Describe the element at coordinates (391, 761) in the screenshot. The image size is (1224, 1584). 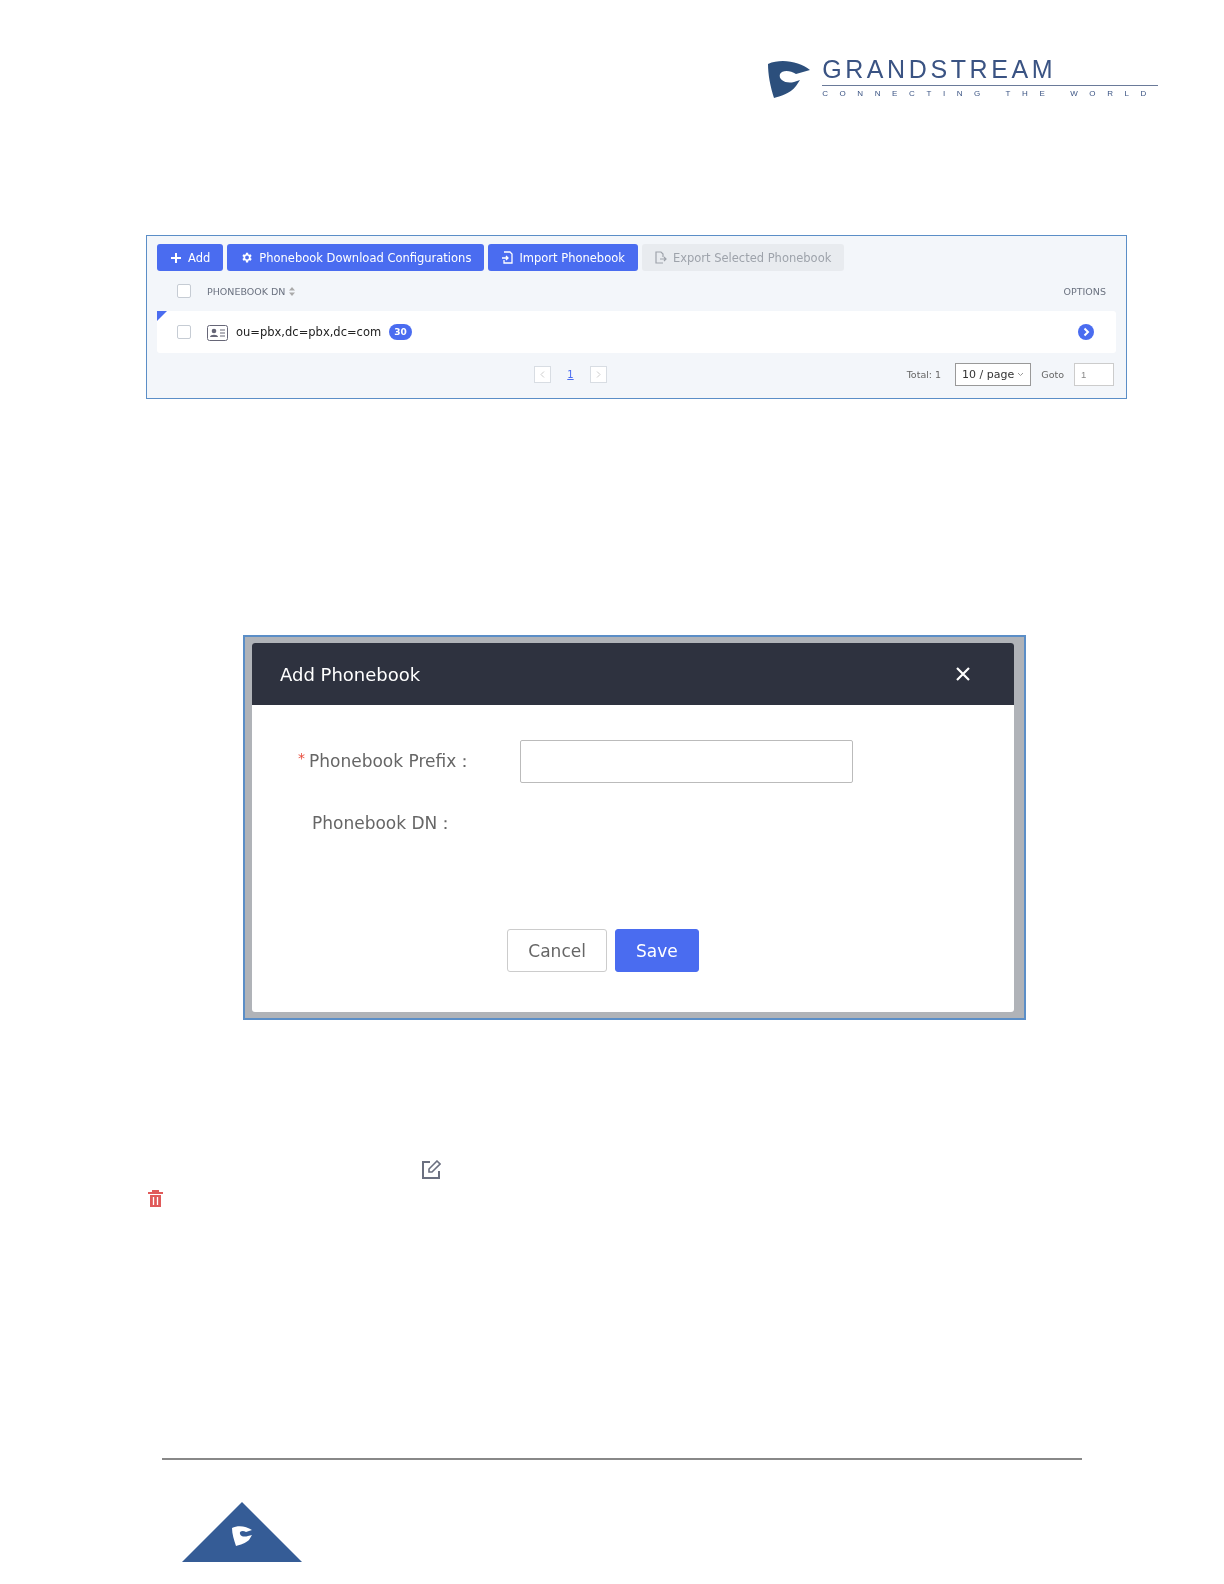
I see `field-label: Phonebook Prefix：` at that location.